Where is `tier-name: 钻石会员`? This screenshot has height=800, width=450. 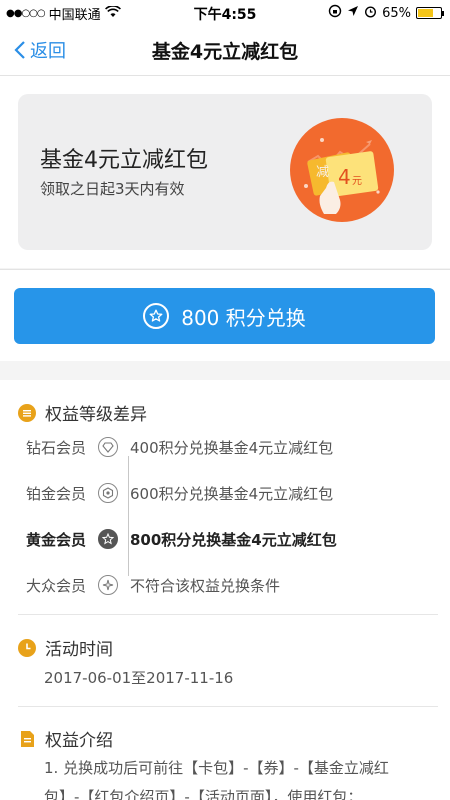 tier-name: 钻石会员 is located at coordinates (56, 447).